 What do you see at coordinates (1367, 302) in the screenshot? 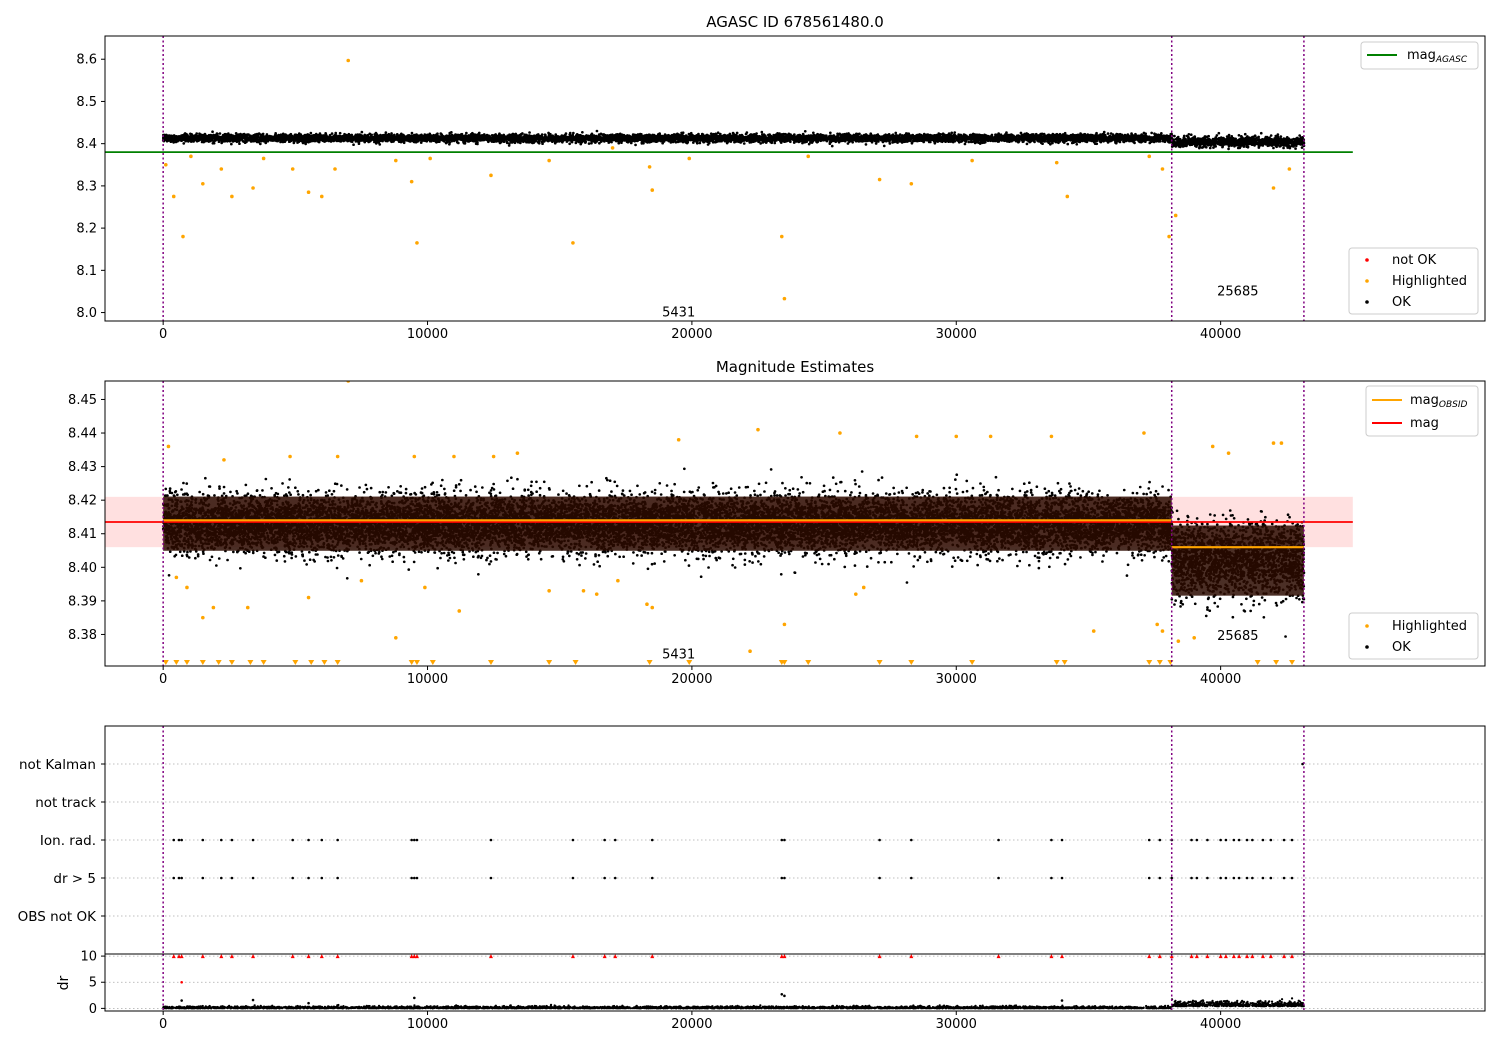
I see `legend-ok-marker` at bounding box center [1367, 302].